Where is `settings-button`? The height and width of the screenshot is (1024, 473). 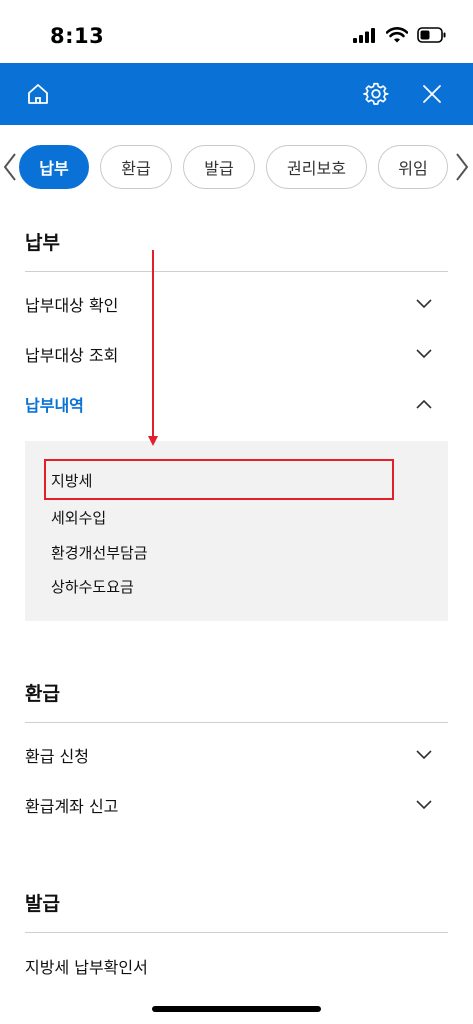 settings-button is located at coordinates (376, 94).